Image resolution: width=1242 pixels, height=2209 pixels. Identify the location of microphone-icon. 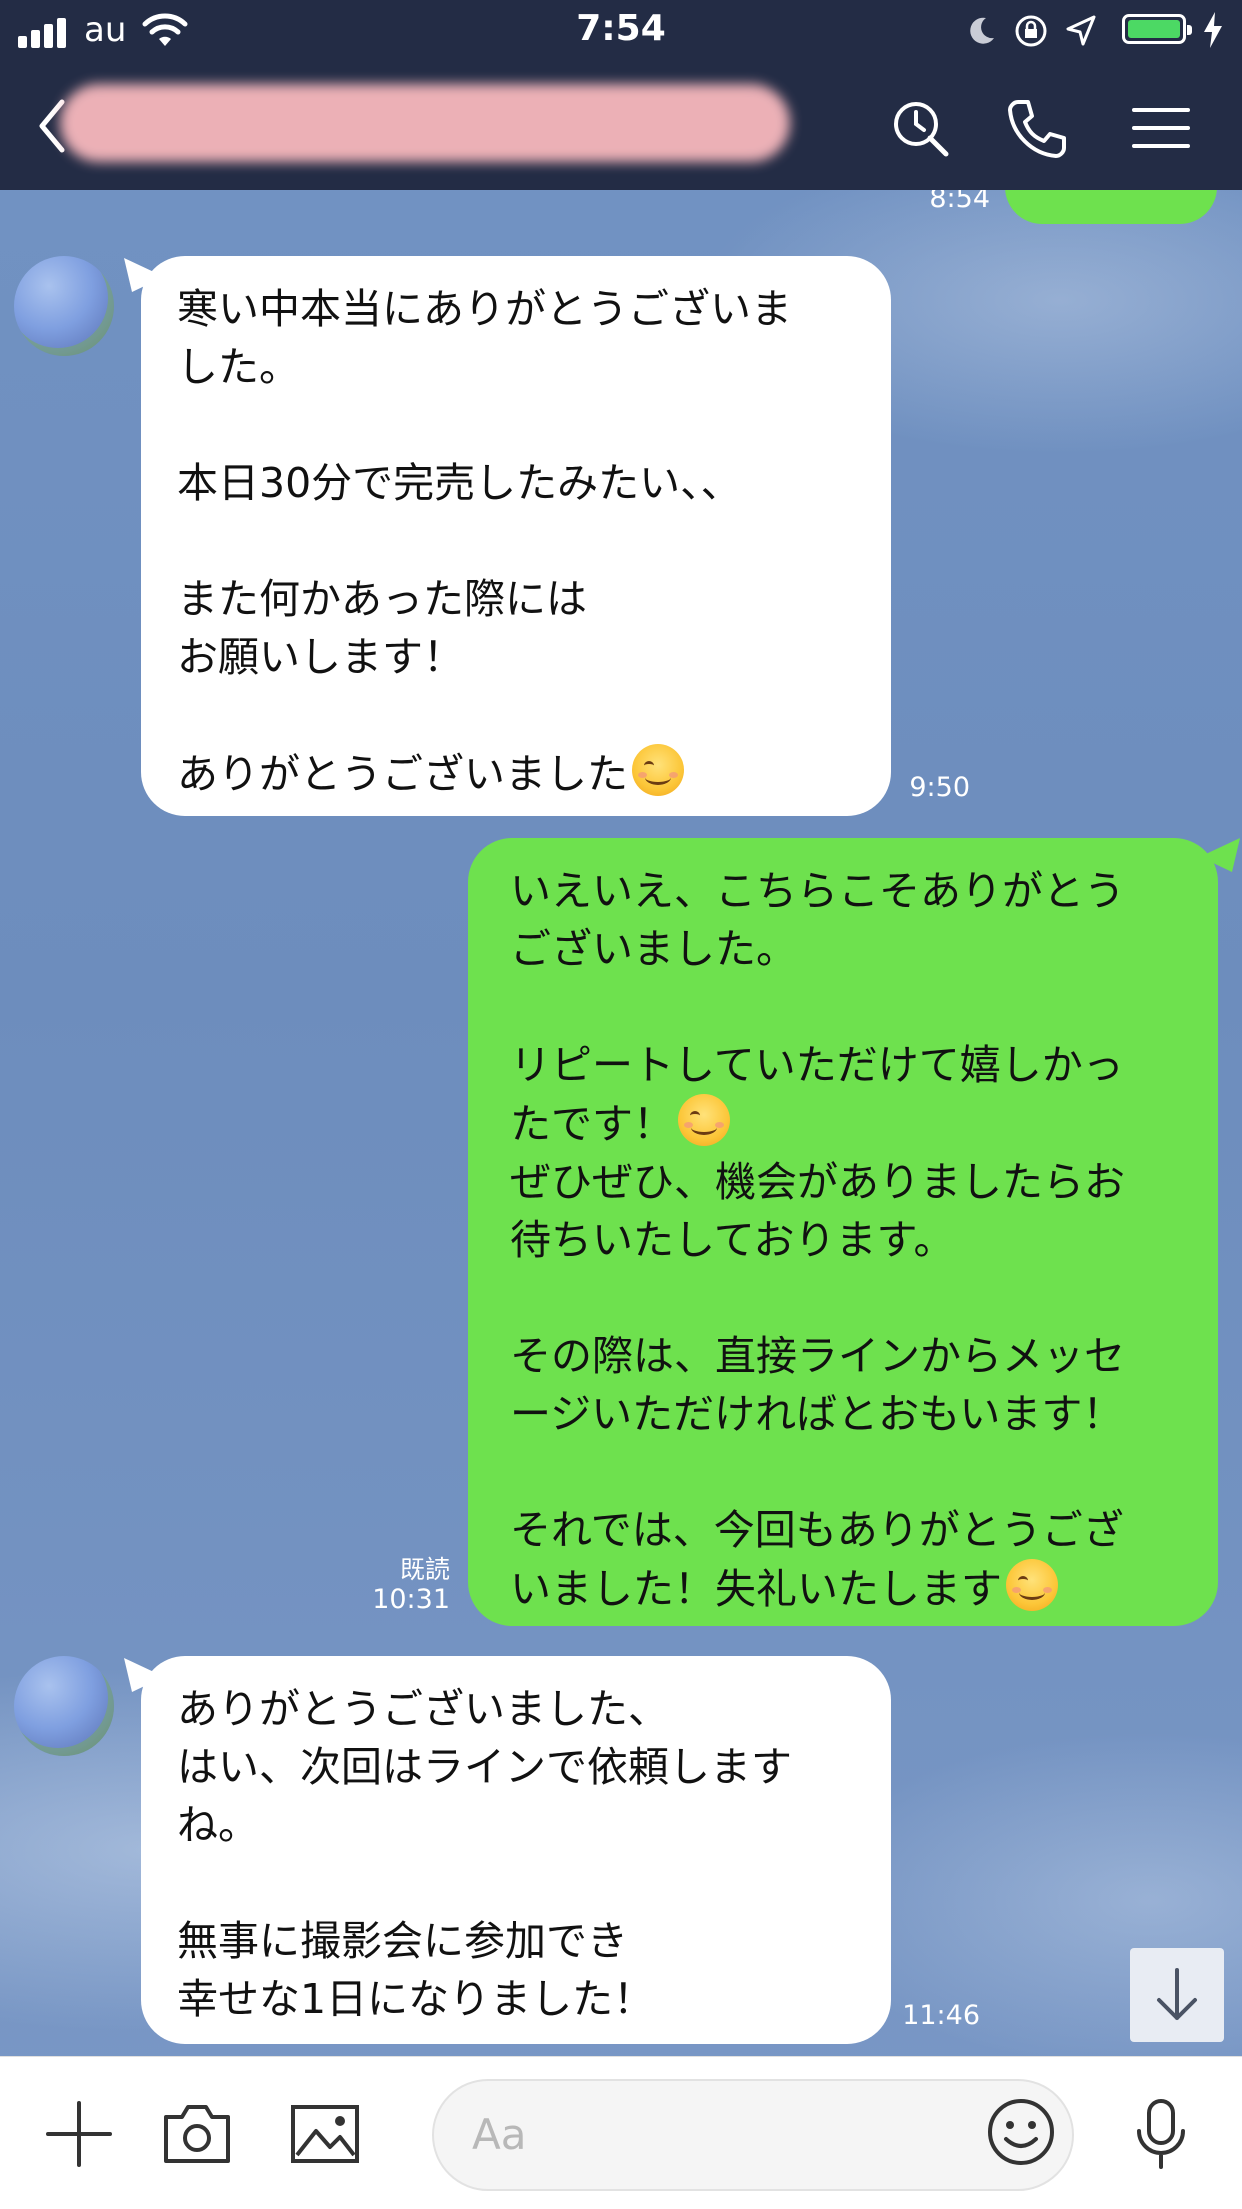
(1161, 2134).